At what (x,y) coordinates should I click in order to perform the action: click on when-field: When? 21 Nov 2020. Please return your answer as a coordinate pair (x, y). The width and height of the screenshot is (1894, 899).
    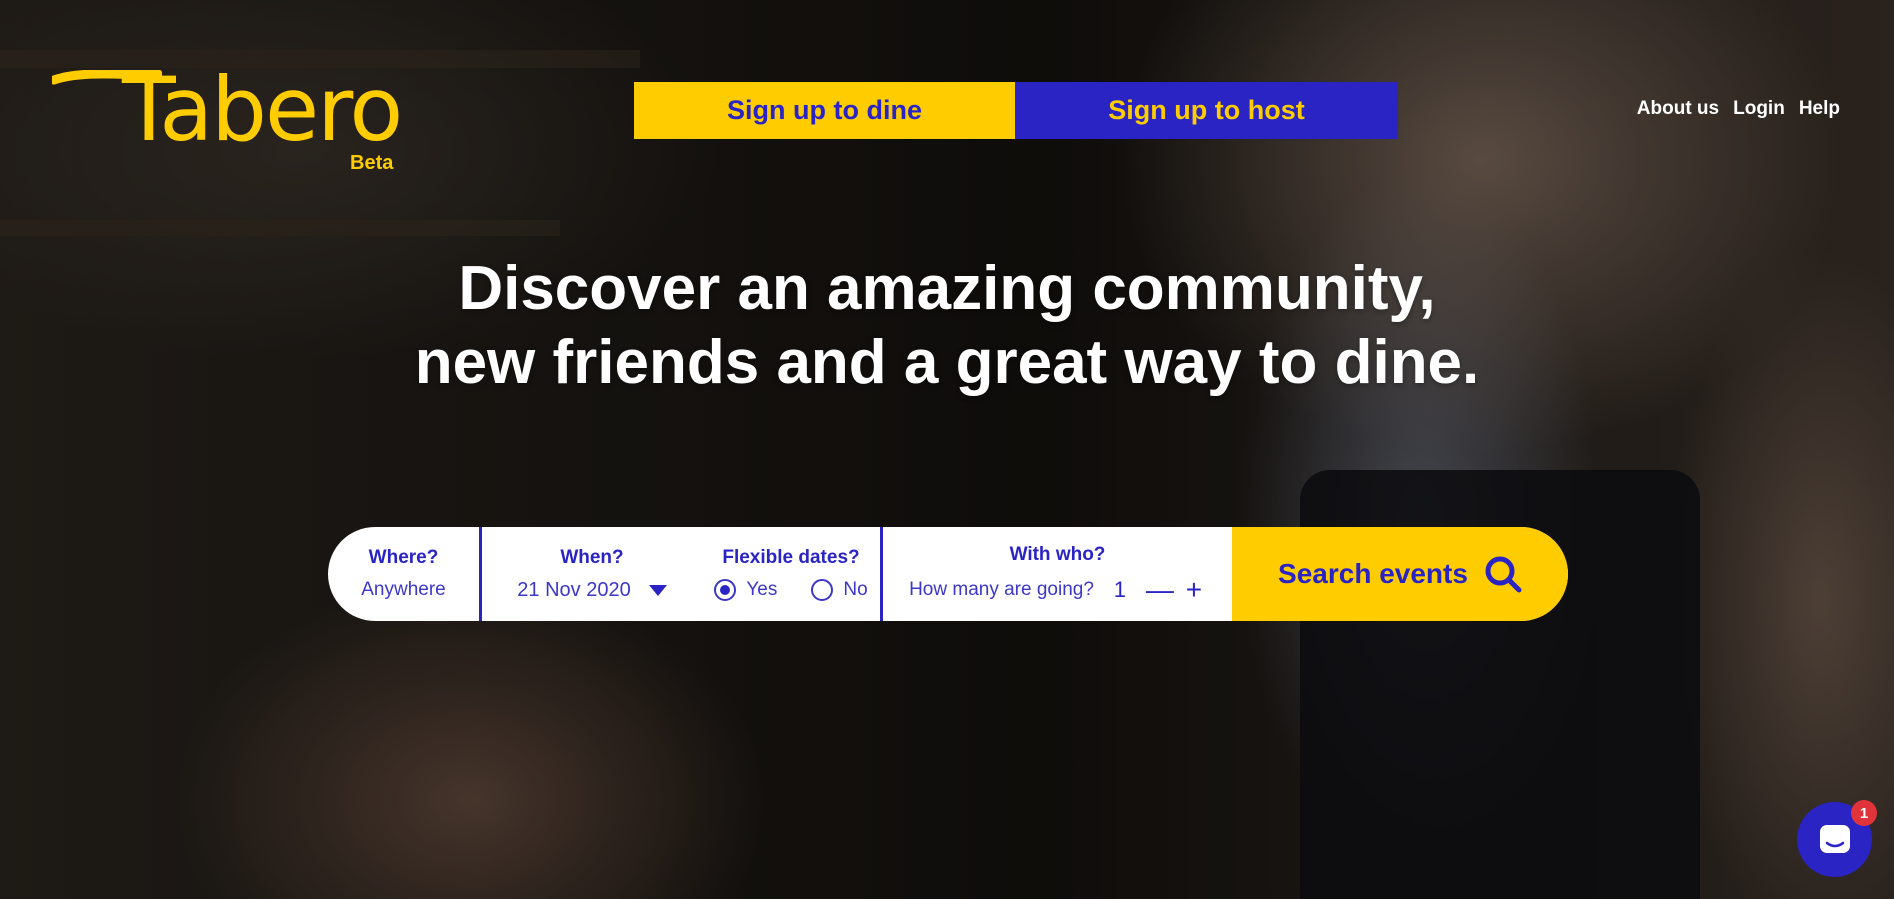
    Looking at the image, I should click on (592, 574).